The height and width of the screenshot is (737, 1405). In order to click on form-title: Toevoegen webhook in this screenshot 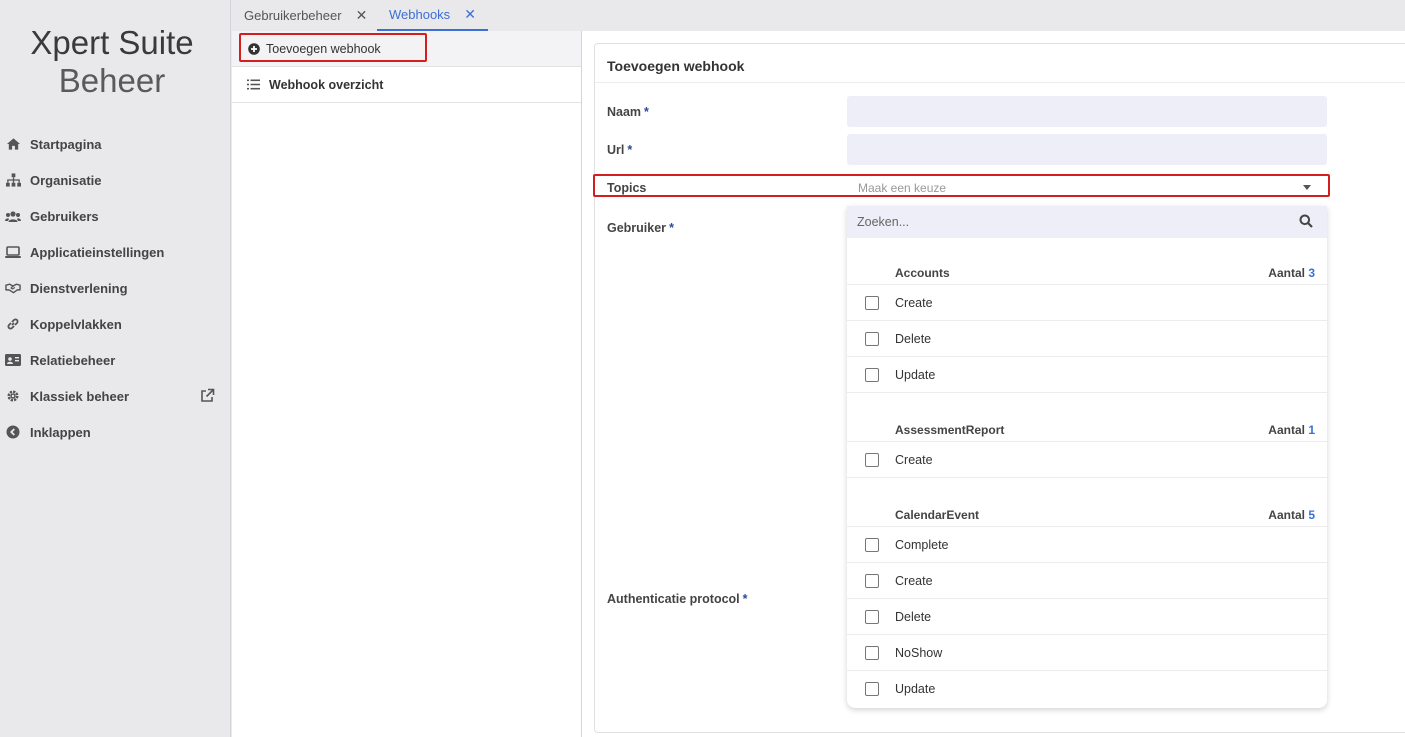, I will do `click(676, 66)`.